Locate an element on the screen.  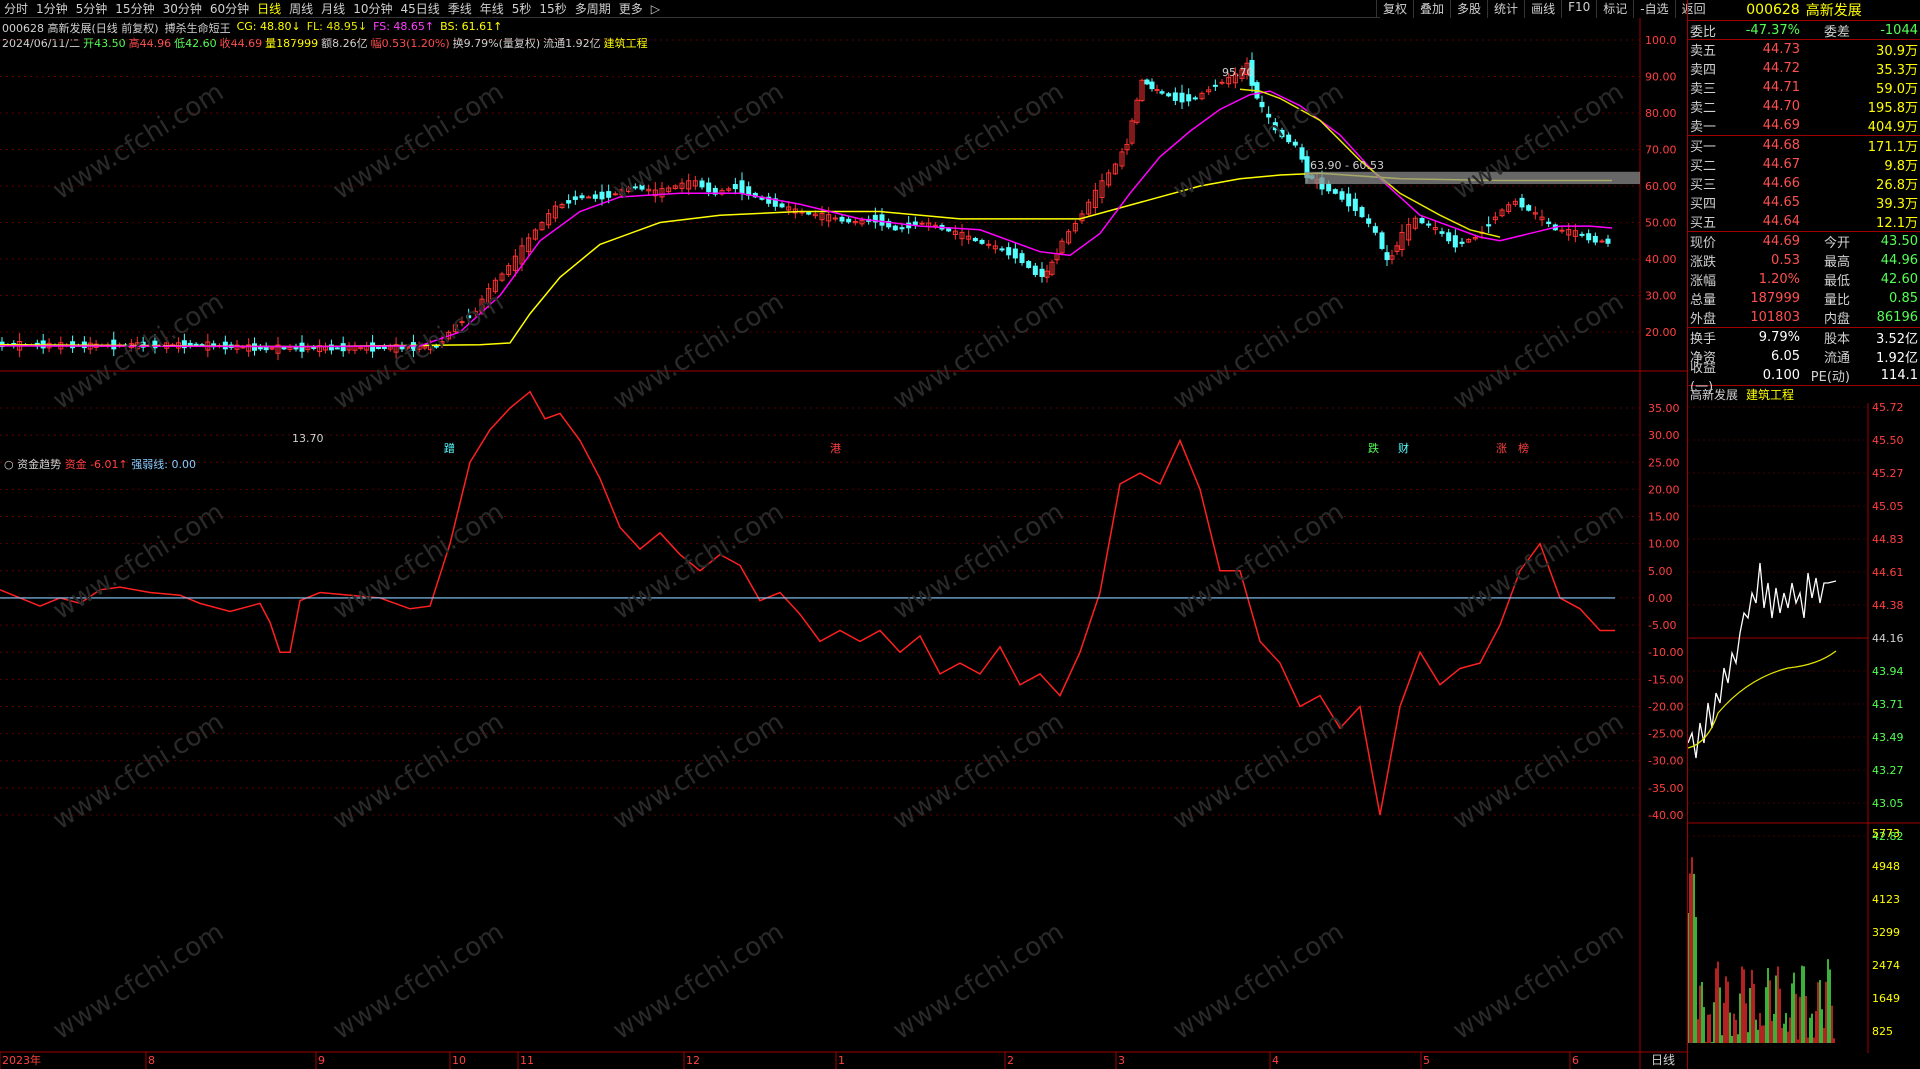
zone-label: 63.90 - 60.53 is located at coordinates (1347, 165).